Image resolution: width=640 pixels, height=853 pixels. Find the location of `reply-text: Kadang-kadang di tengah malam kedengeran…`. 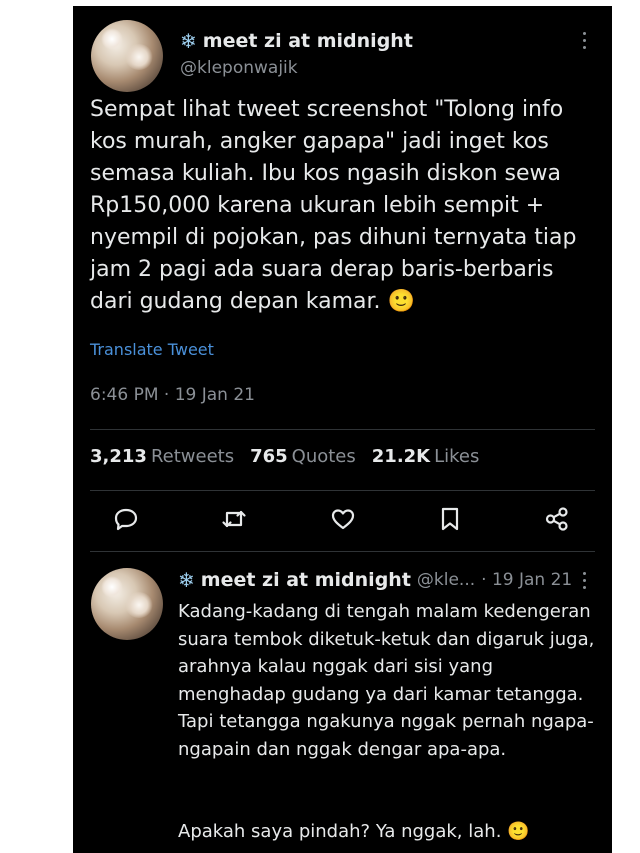

reply-text: Kadang-kadang di tengah malam kedengeran… is located at coordinates (386, 680).